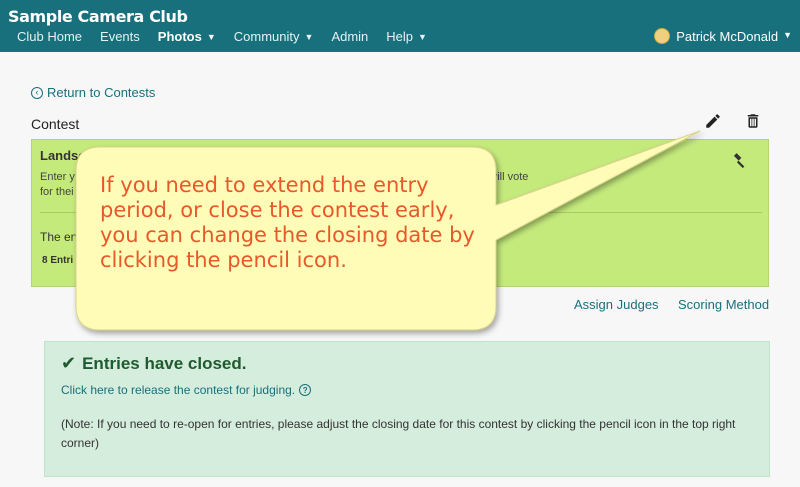 Image resolution: width=800 pixels, height=487 pixels. Describe the element at coordinates (58, 260) in the screenshot. I see `entries-count: 8 Entri` at that location.